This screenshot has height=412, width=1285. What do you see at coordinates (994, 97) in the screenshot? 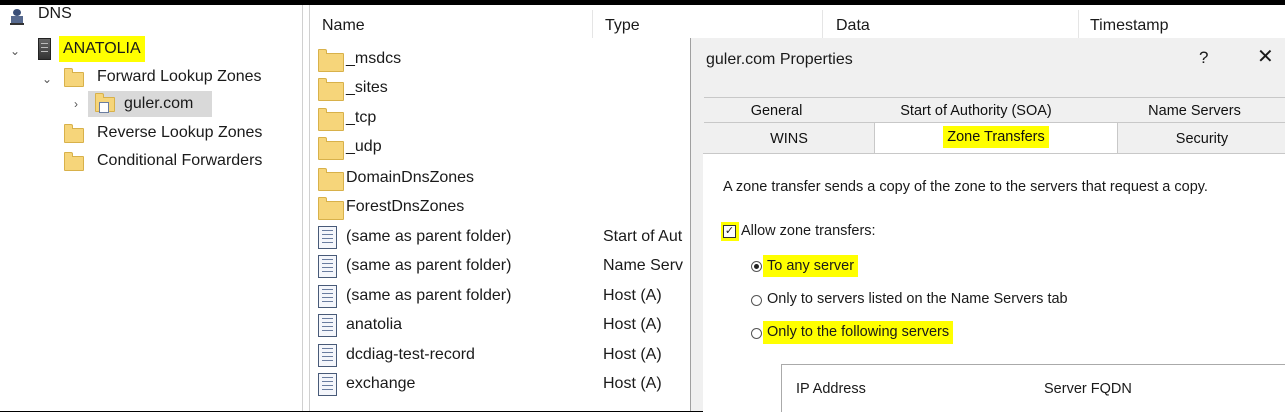
I see `tab-border` at bounding box center [994, 97].